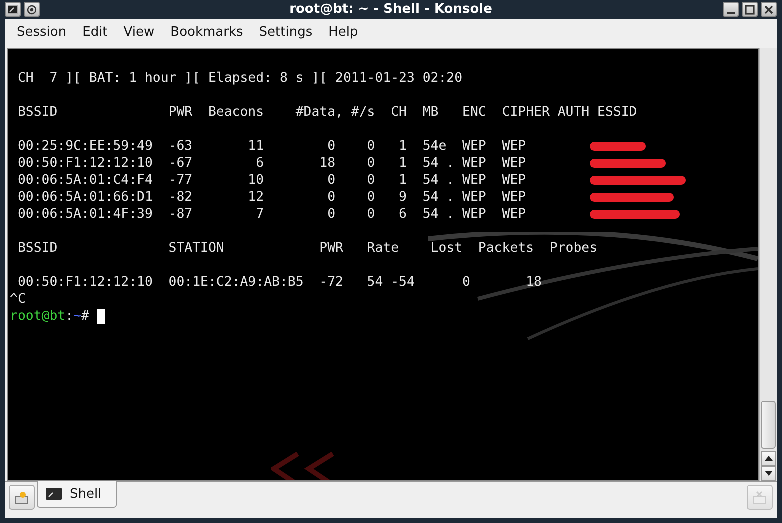 This screenshot has height=523, width=782. I want to click on new-tab-button, so click(22, 497).